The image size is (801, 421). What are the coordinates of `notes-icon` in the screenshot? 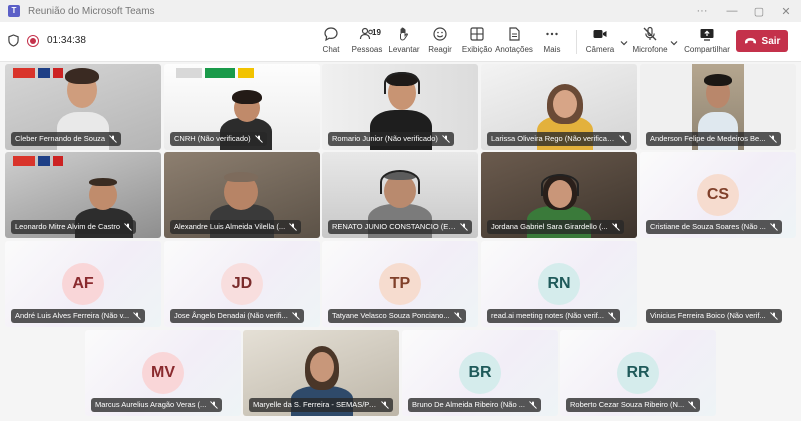 It's located at (514, 34).